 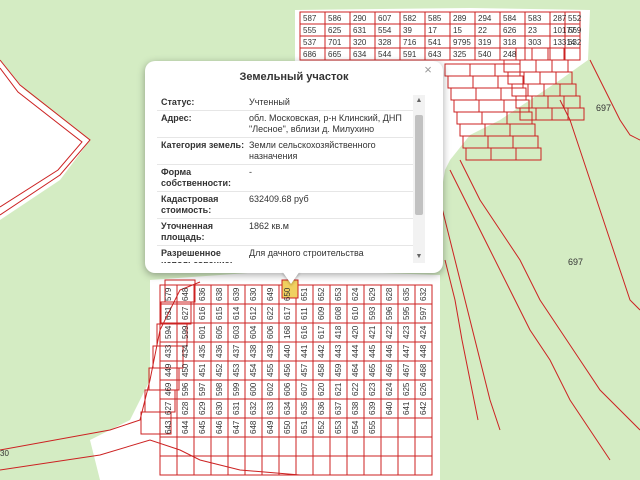 I want to click on plot-label: 642, so click(x=423, y=408).